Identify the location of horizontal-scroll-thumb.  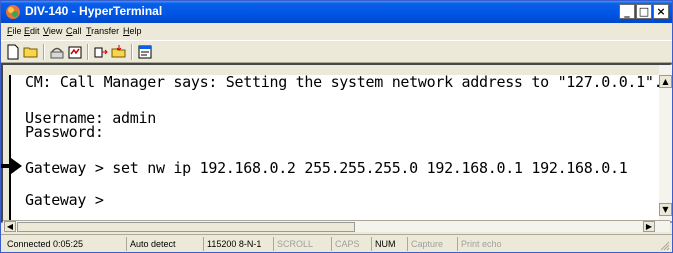
(186, 227).